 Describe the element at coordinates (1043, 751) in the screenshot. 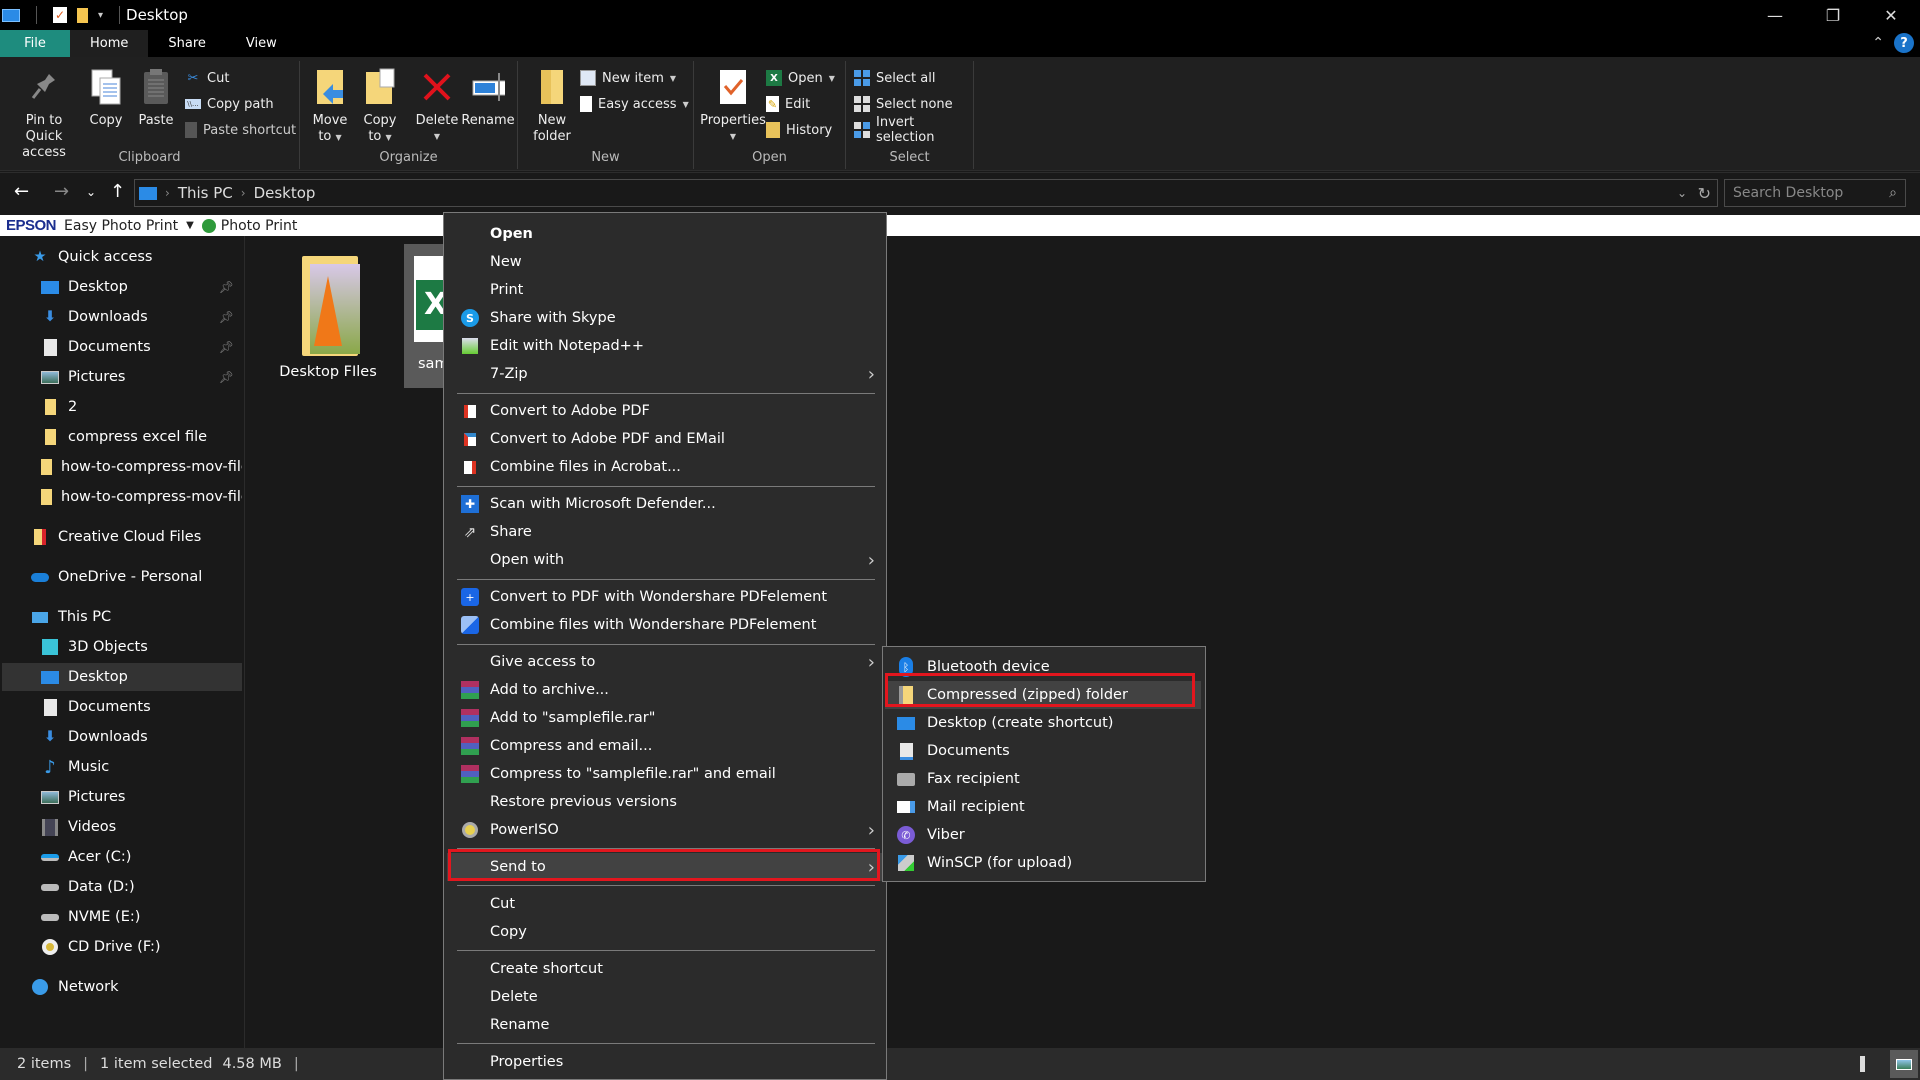

I see `send-to-documents: Documents` at that location.